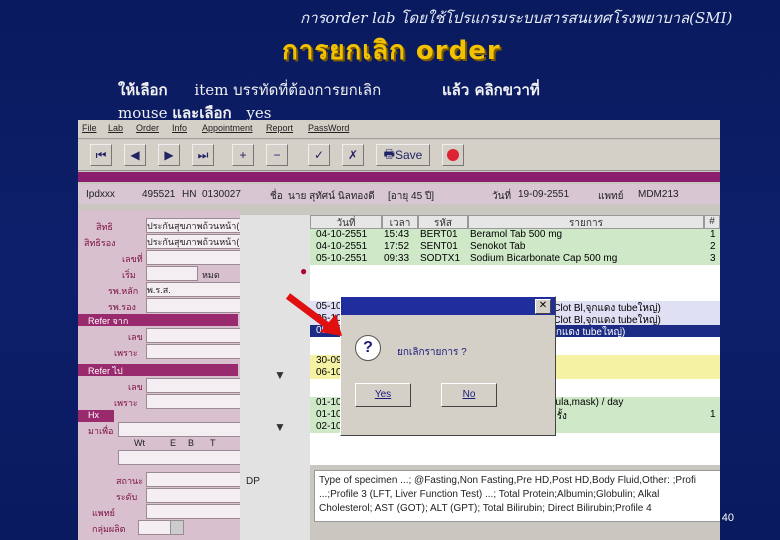 Image resolution: width=780 pixels, height=540 pixels. I want to click on label-main-hospital: รพ.หลัก, so click(123, 291).